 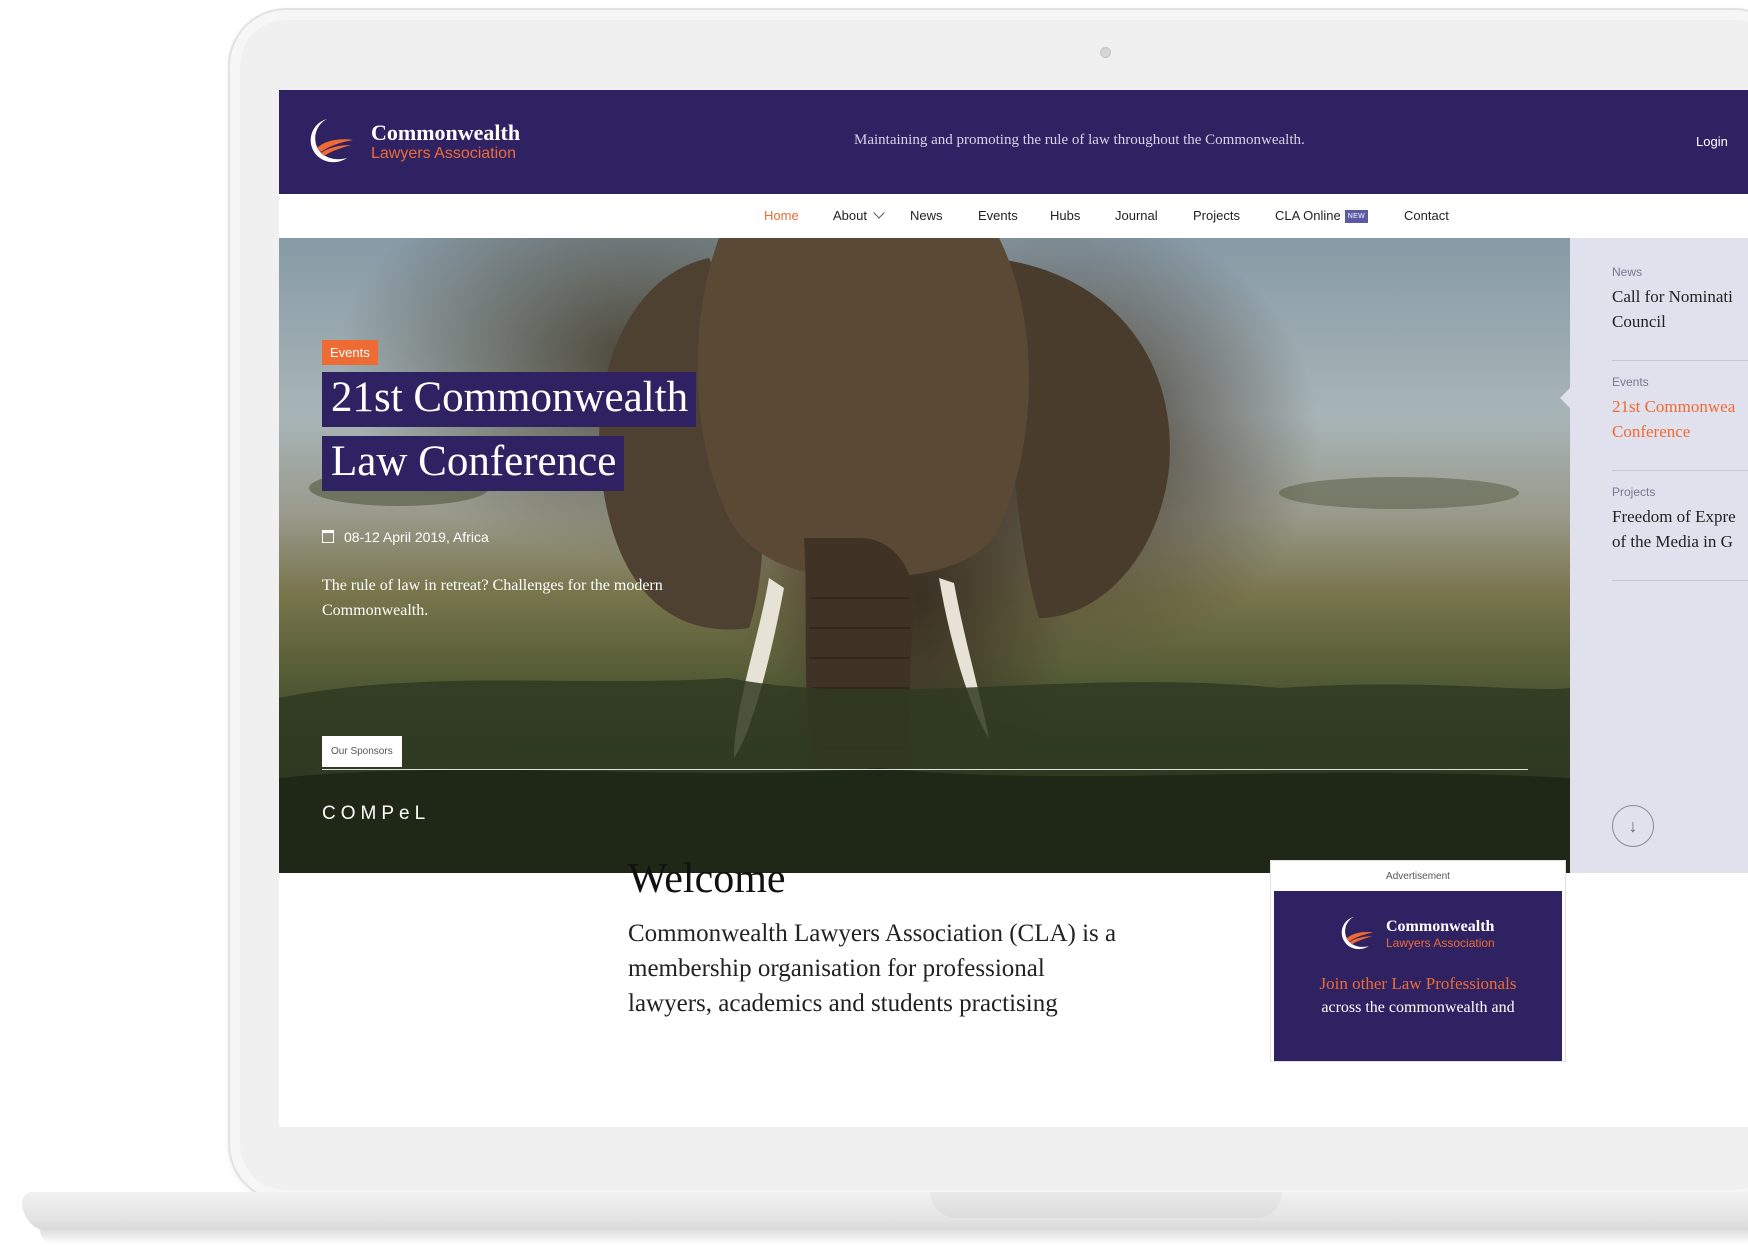 What do you see at coordinates (350, 352) in the screenshot?
I see `hero-category-tag: Events` at bounding box center [350, 352].